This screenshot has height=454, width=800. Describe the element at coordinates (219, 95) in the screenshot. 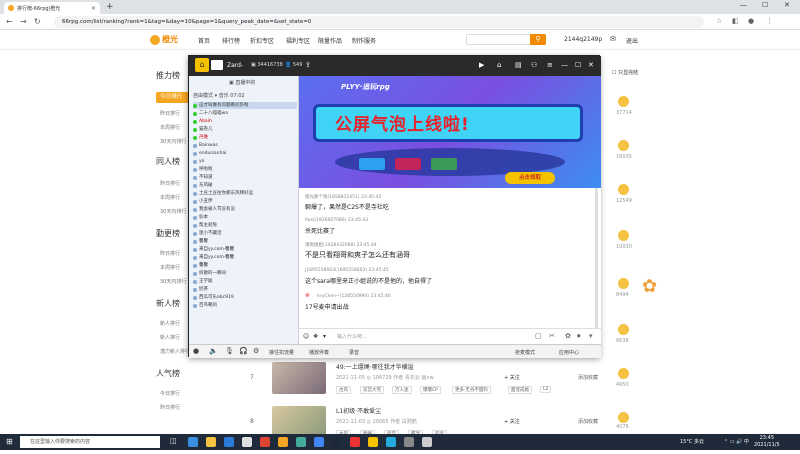

I see `yy-mode-select: 自由模式 ▾ 音乐 07:02` at that location.